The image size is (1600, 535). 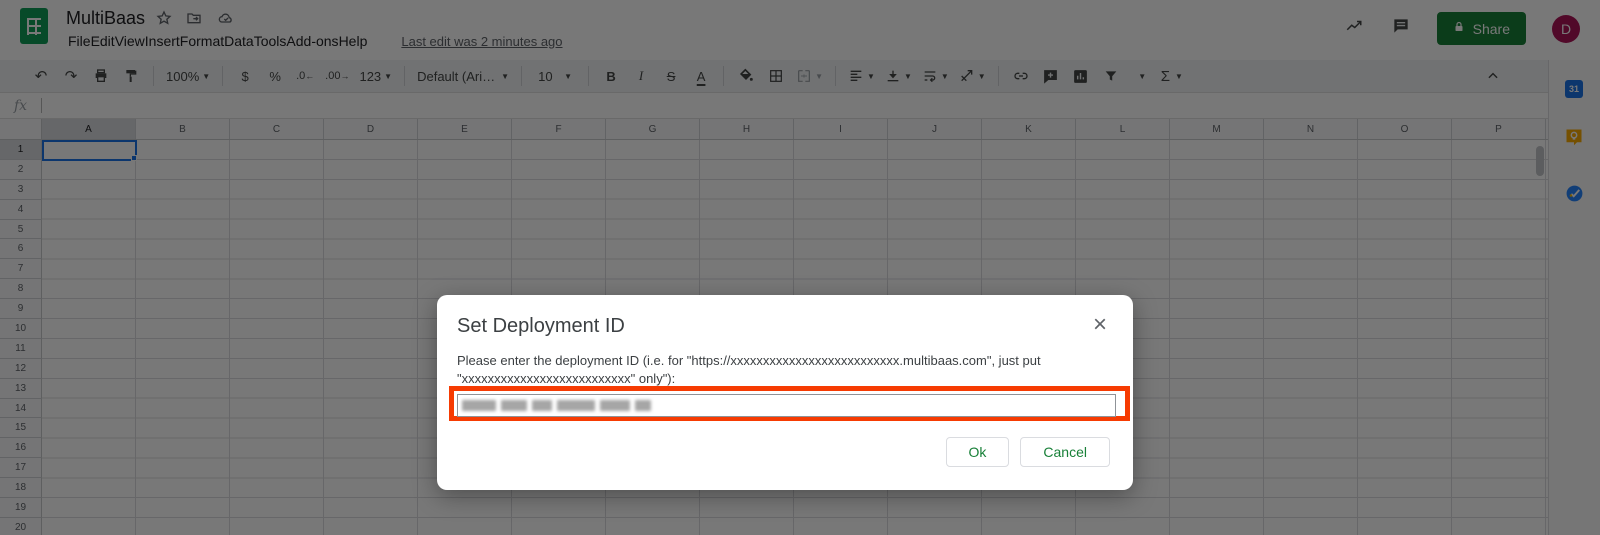 What do you see at coordinates (1065, 452) in the screenshot?
I see `cancel-button: Cancel` at bounding box center [1065, 452].